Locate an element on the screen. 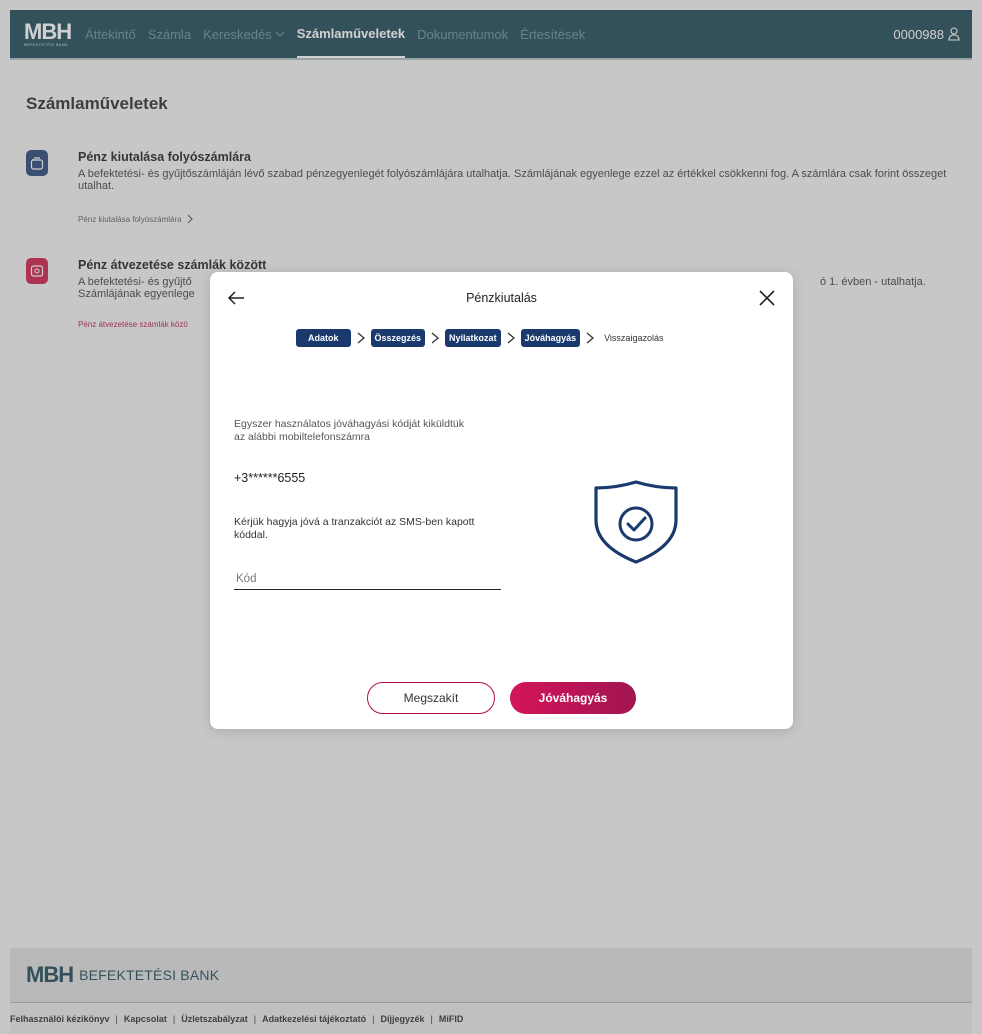 The image size is (982, 1034). step-nyilatkozat: Nyilatkozat is located at coordinates (473, 338).